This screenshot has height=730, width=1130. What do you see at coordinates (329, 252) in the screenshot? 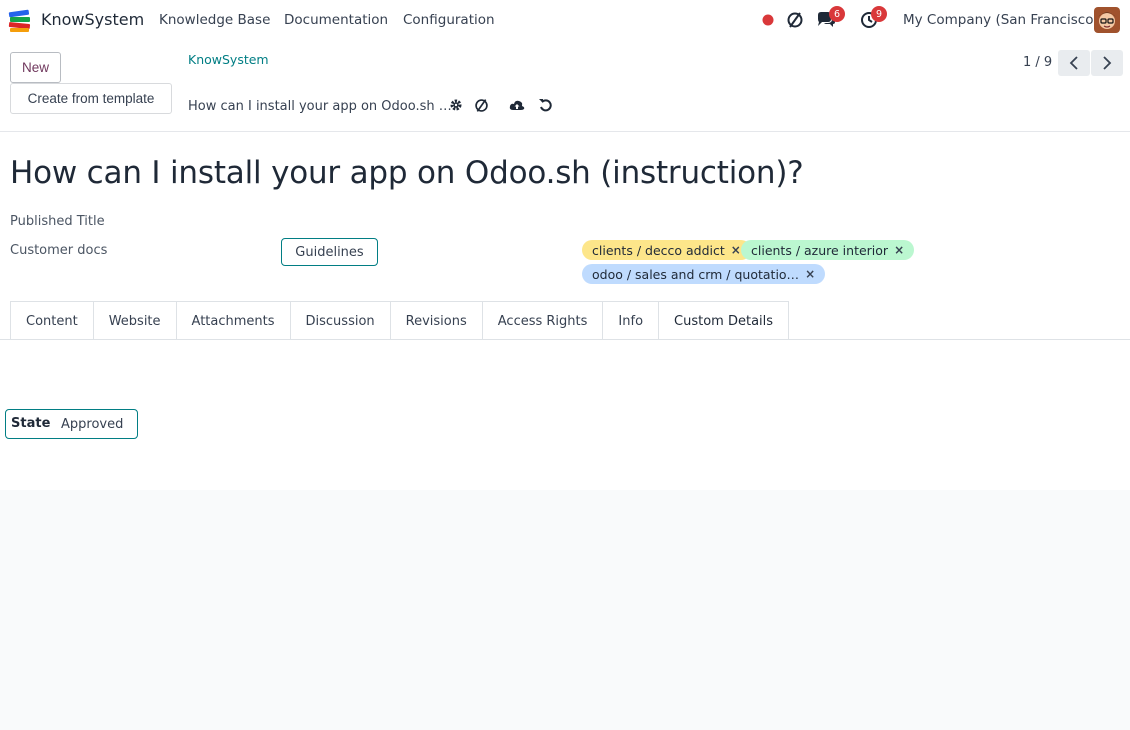
I see `article-type-field: Guidelines` at bounding box center [329, 252].